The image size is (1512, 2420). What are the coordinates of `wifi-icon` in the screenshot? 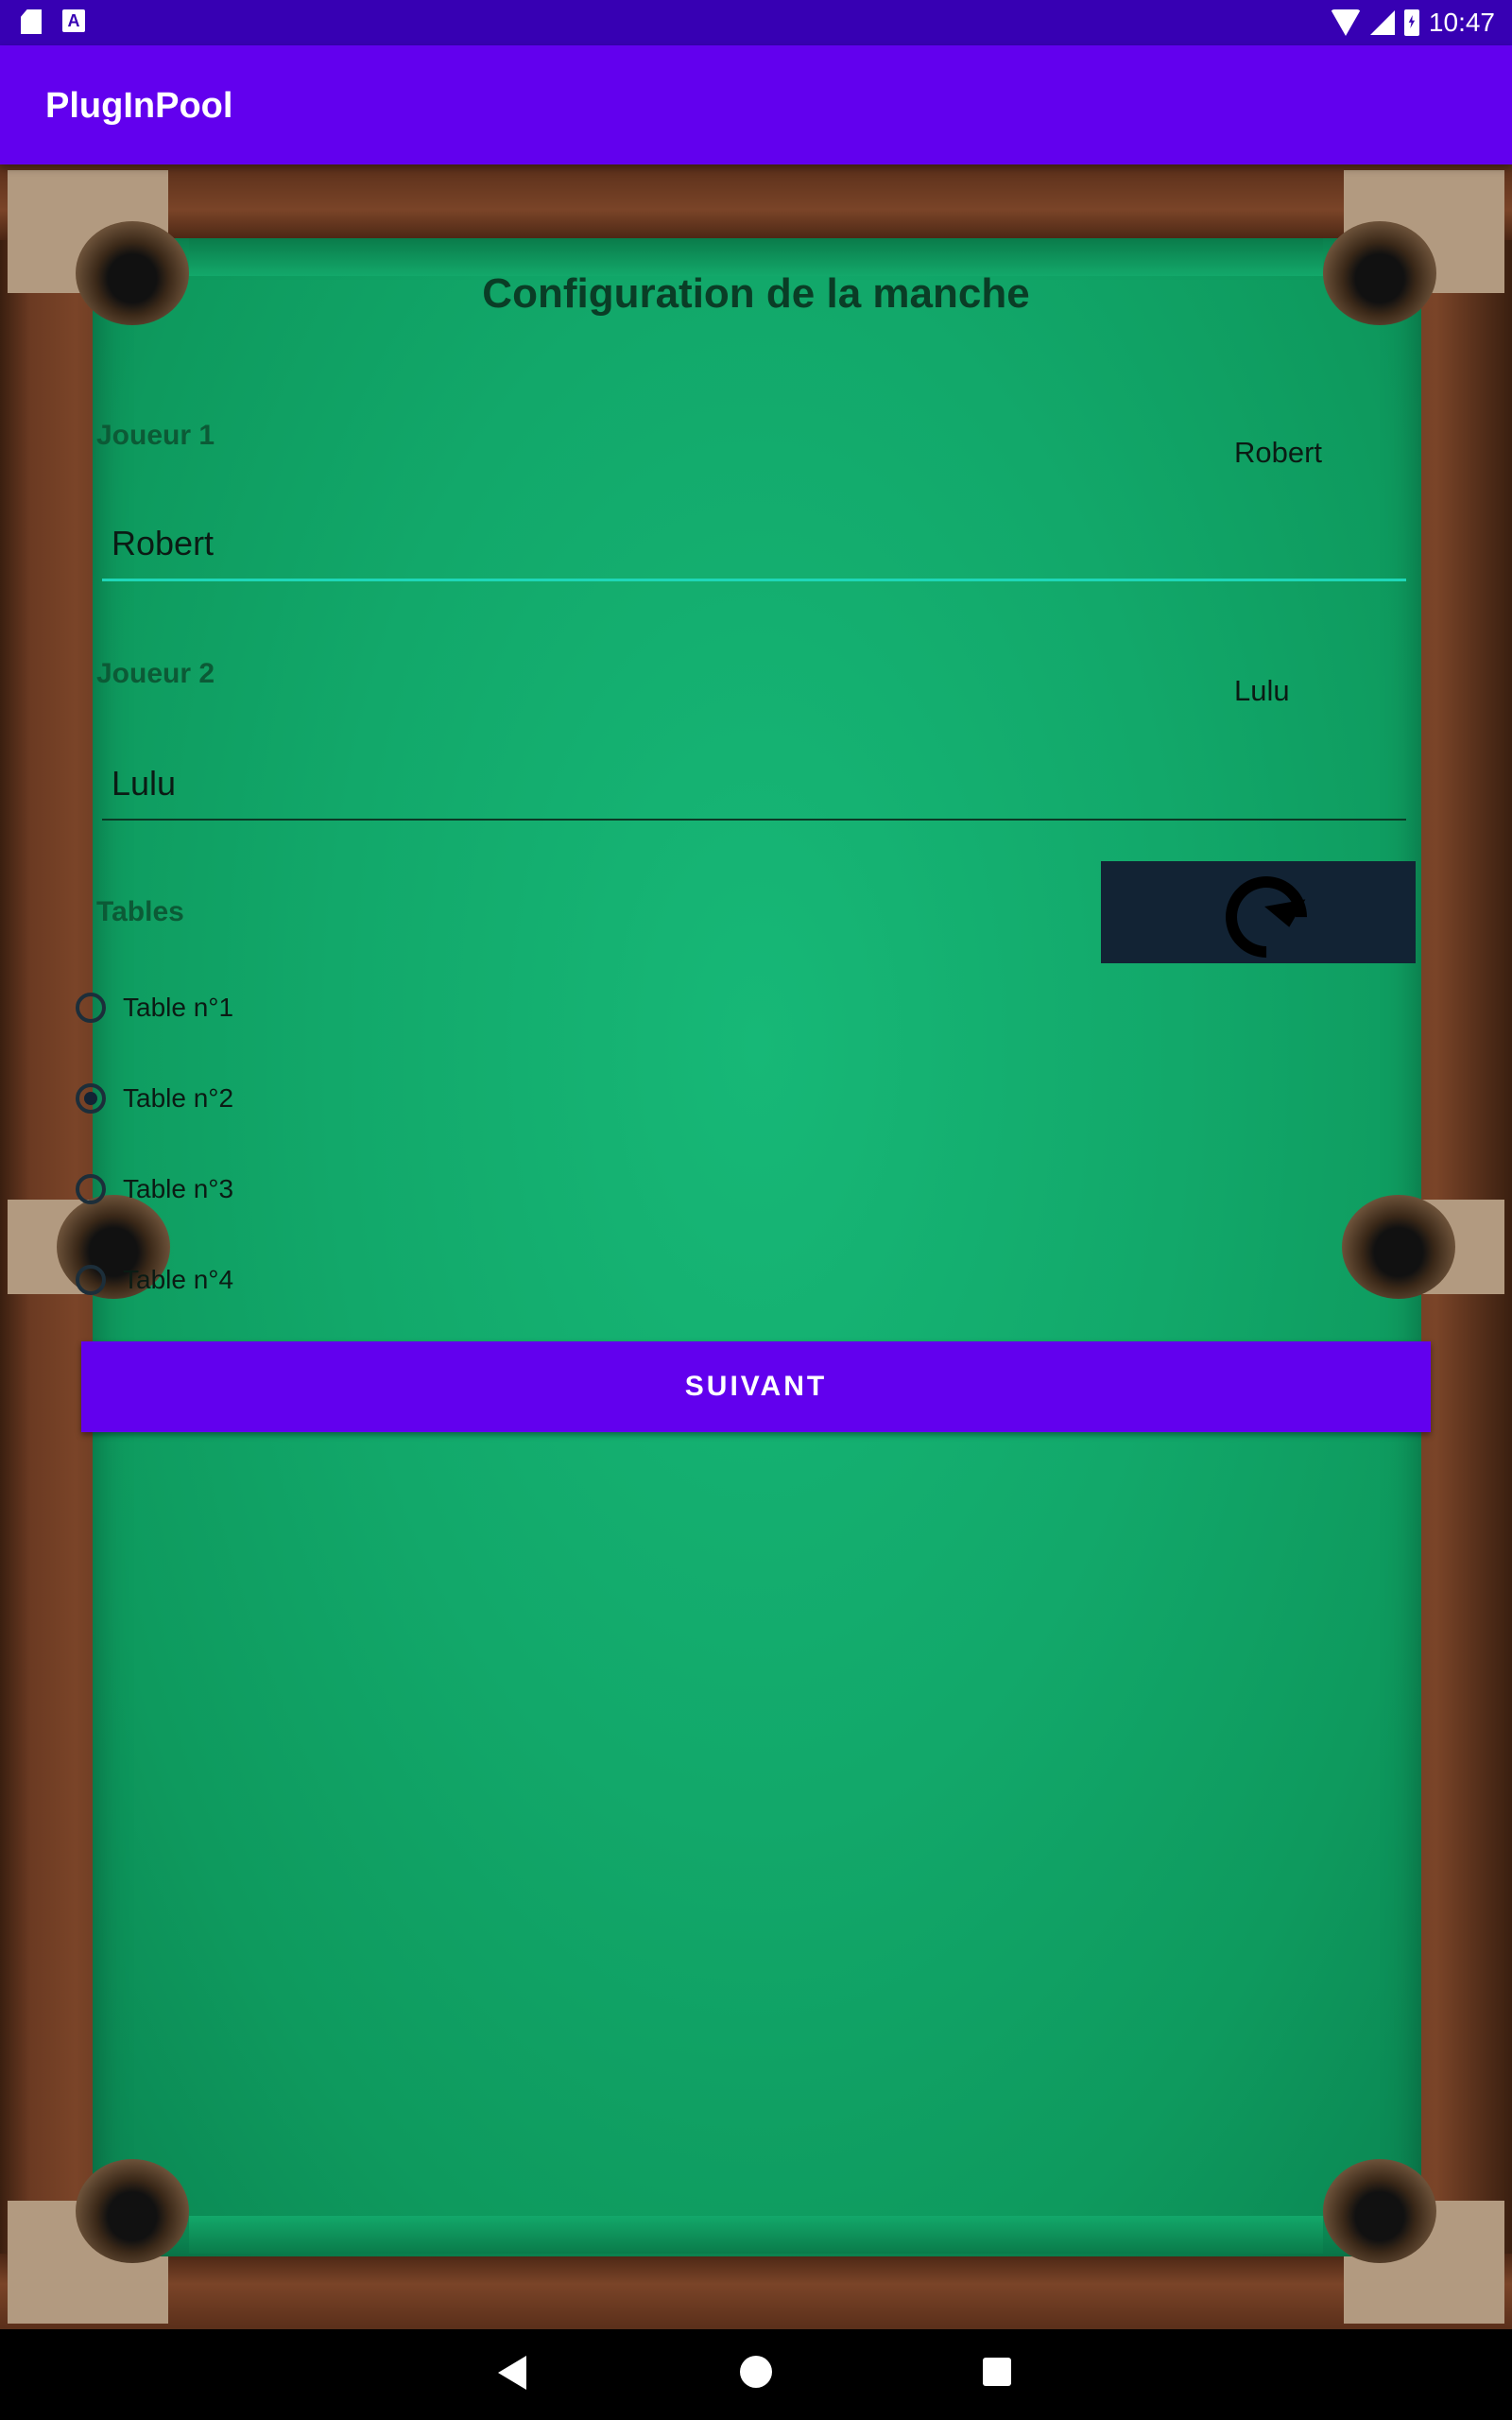 It's located at (1345, 22).